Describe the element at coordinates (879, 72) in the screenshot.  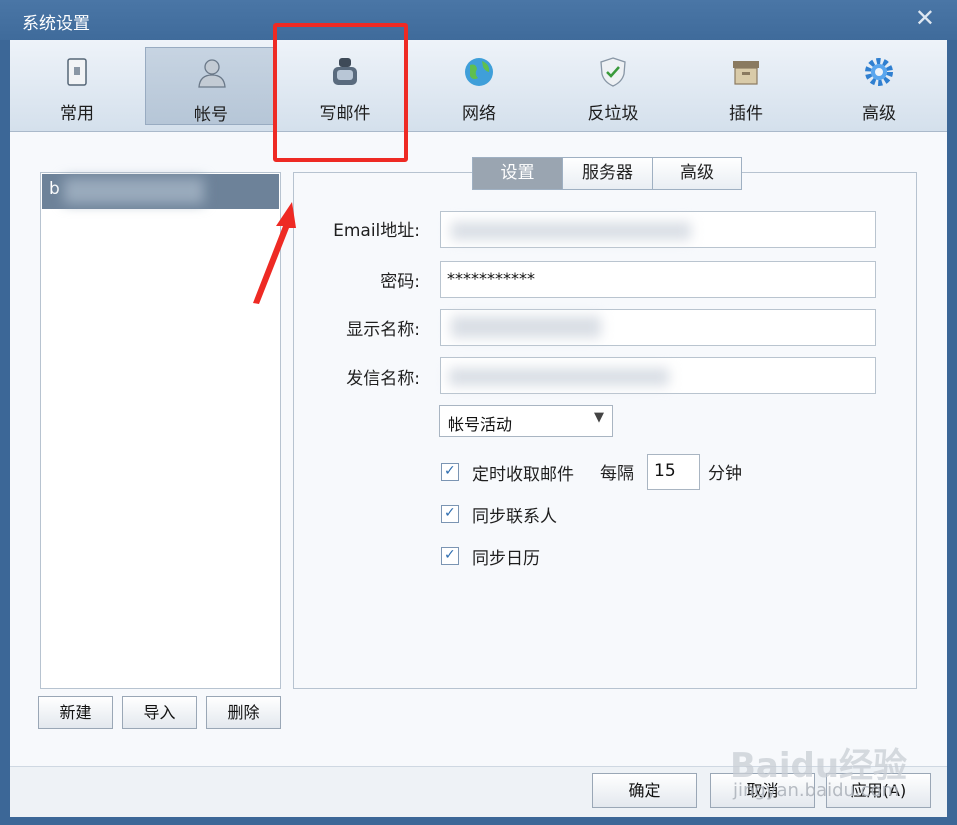
I see `gear-icon` at that location.